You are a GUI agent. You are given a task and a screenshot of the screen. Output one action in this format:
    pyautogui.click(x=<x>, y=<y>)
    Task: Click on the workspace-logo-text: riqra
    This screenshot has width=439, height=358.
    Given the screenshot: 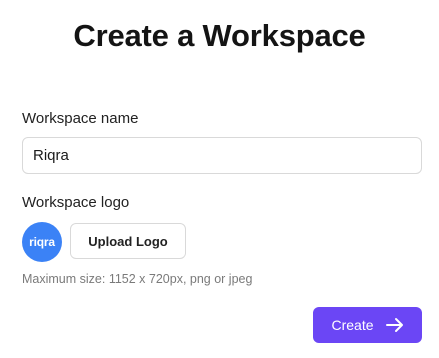 What is the action you would take?
    pyautogui.click(x=42, y=242)
    